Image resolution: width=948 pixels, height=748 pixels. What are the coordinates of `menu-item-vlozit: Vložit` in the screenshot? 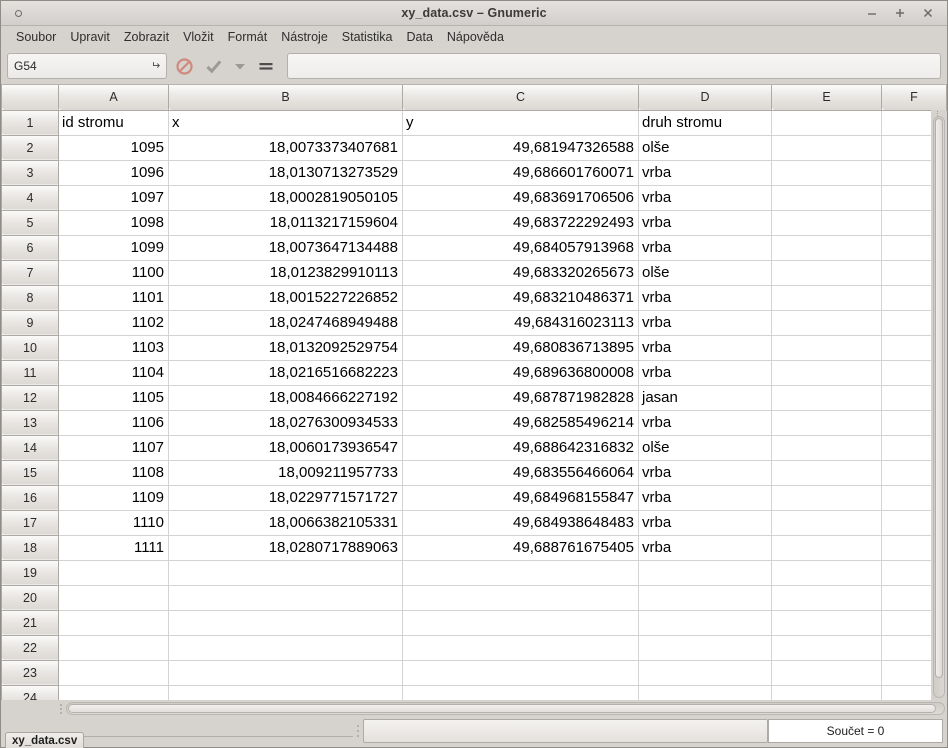 It's located at (198, 37).